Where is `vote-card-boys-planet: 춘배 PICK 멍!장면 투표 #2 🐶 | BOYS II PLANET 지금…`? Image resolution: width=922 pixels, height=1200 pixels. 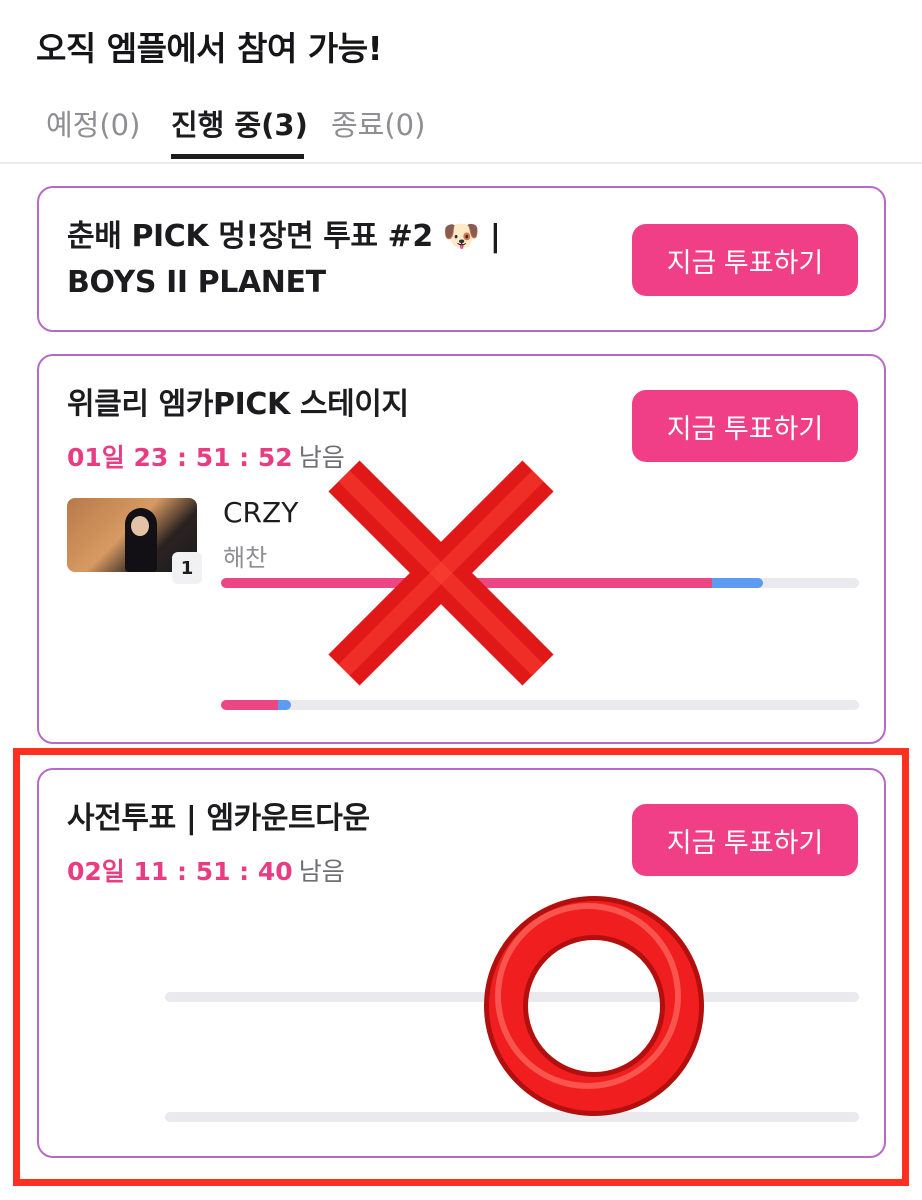 vote-card-boys-planet: 춘배 PICK 멍!장면 투표 #2 🐶 | BOYS II PLANET 지금… is located at coordinates (461, 259).